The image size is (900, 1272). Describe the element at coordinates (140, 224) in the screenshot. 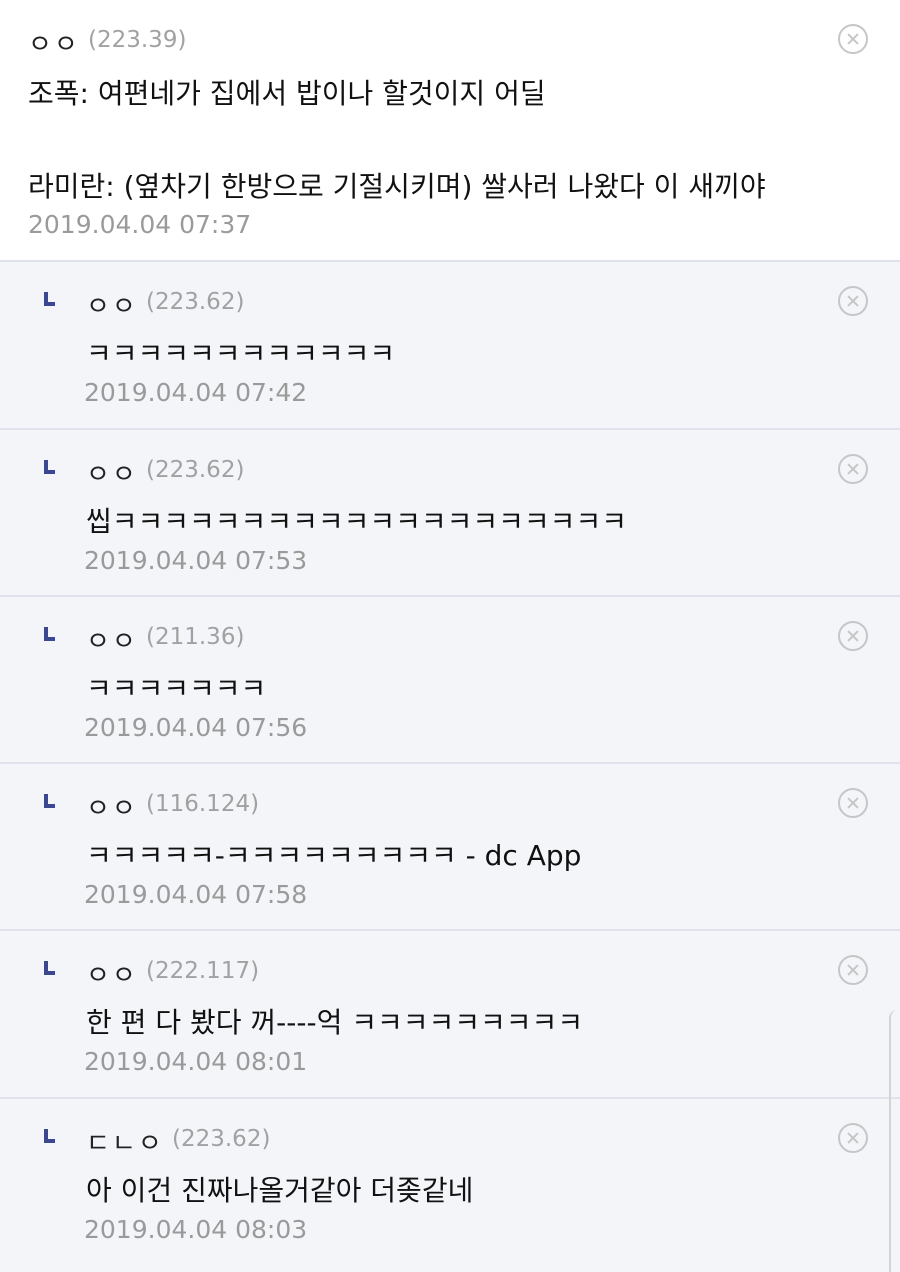

I see `comment-date: 2019.04.04 07:37` at that location.